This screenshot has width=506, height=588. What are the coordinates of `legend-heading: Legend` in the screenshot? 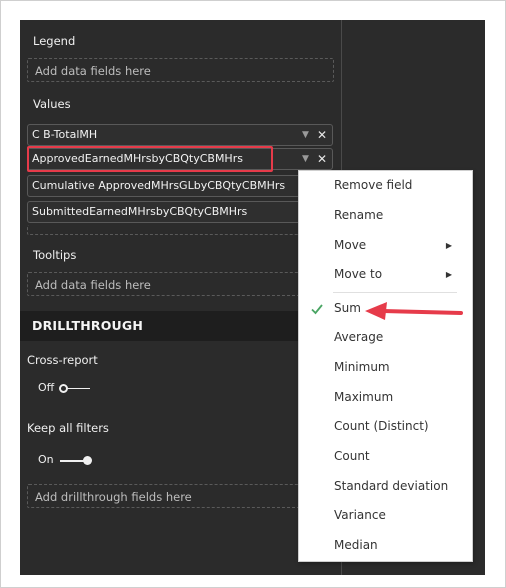 It's located at (54, 41).